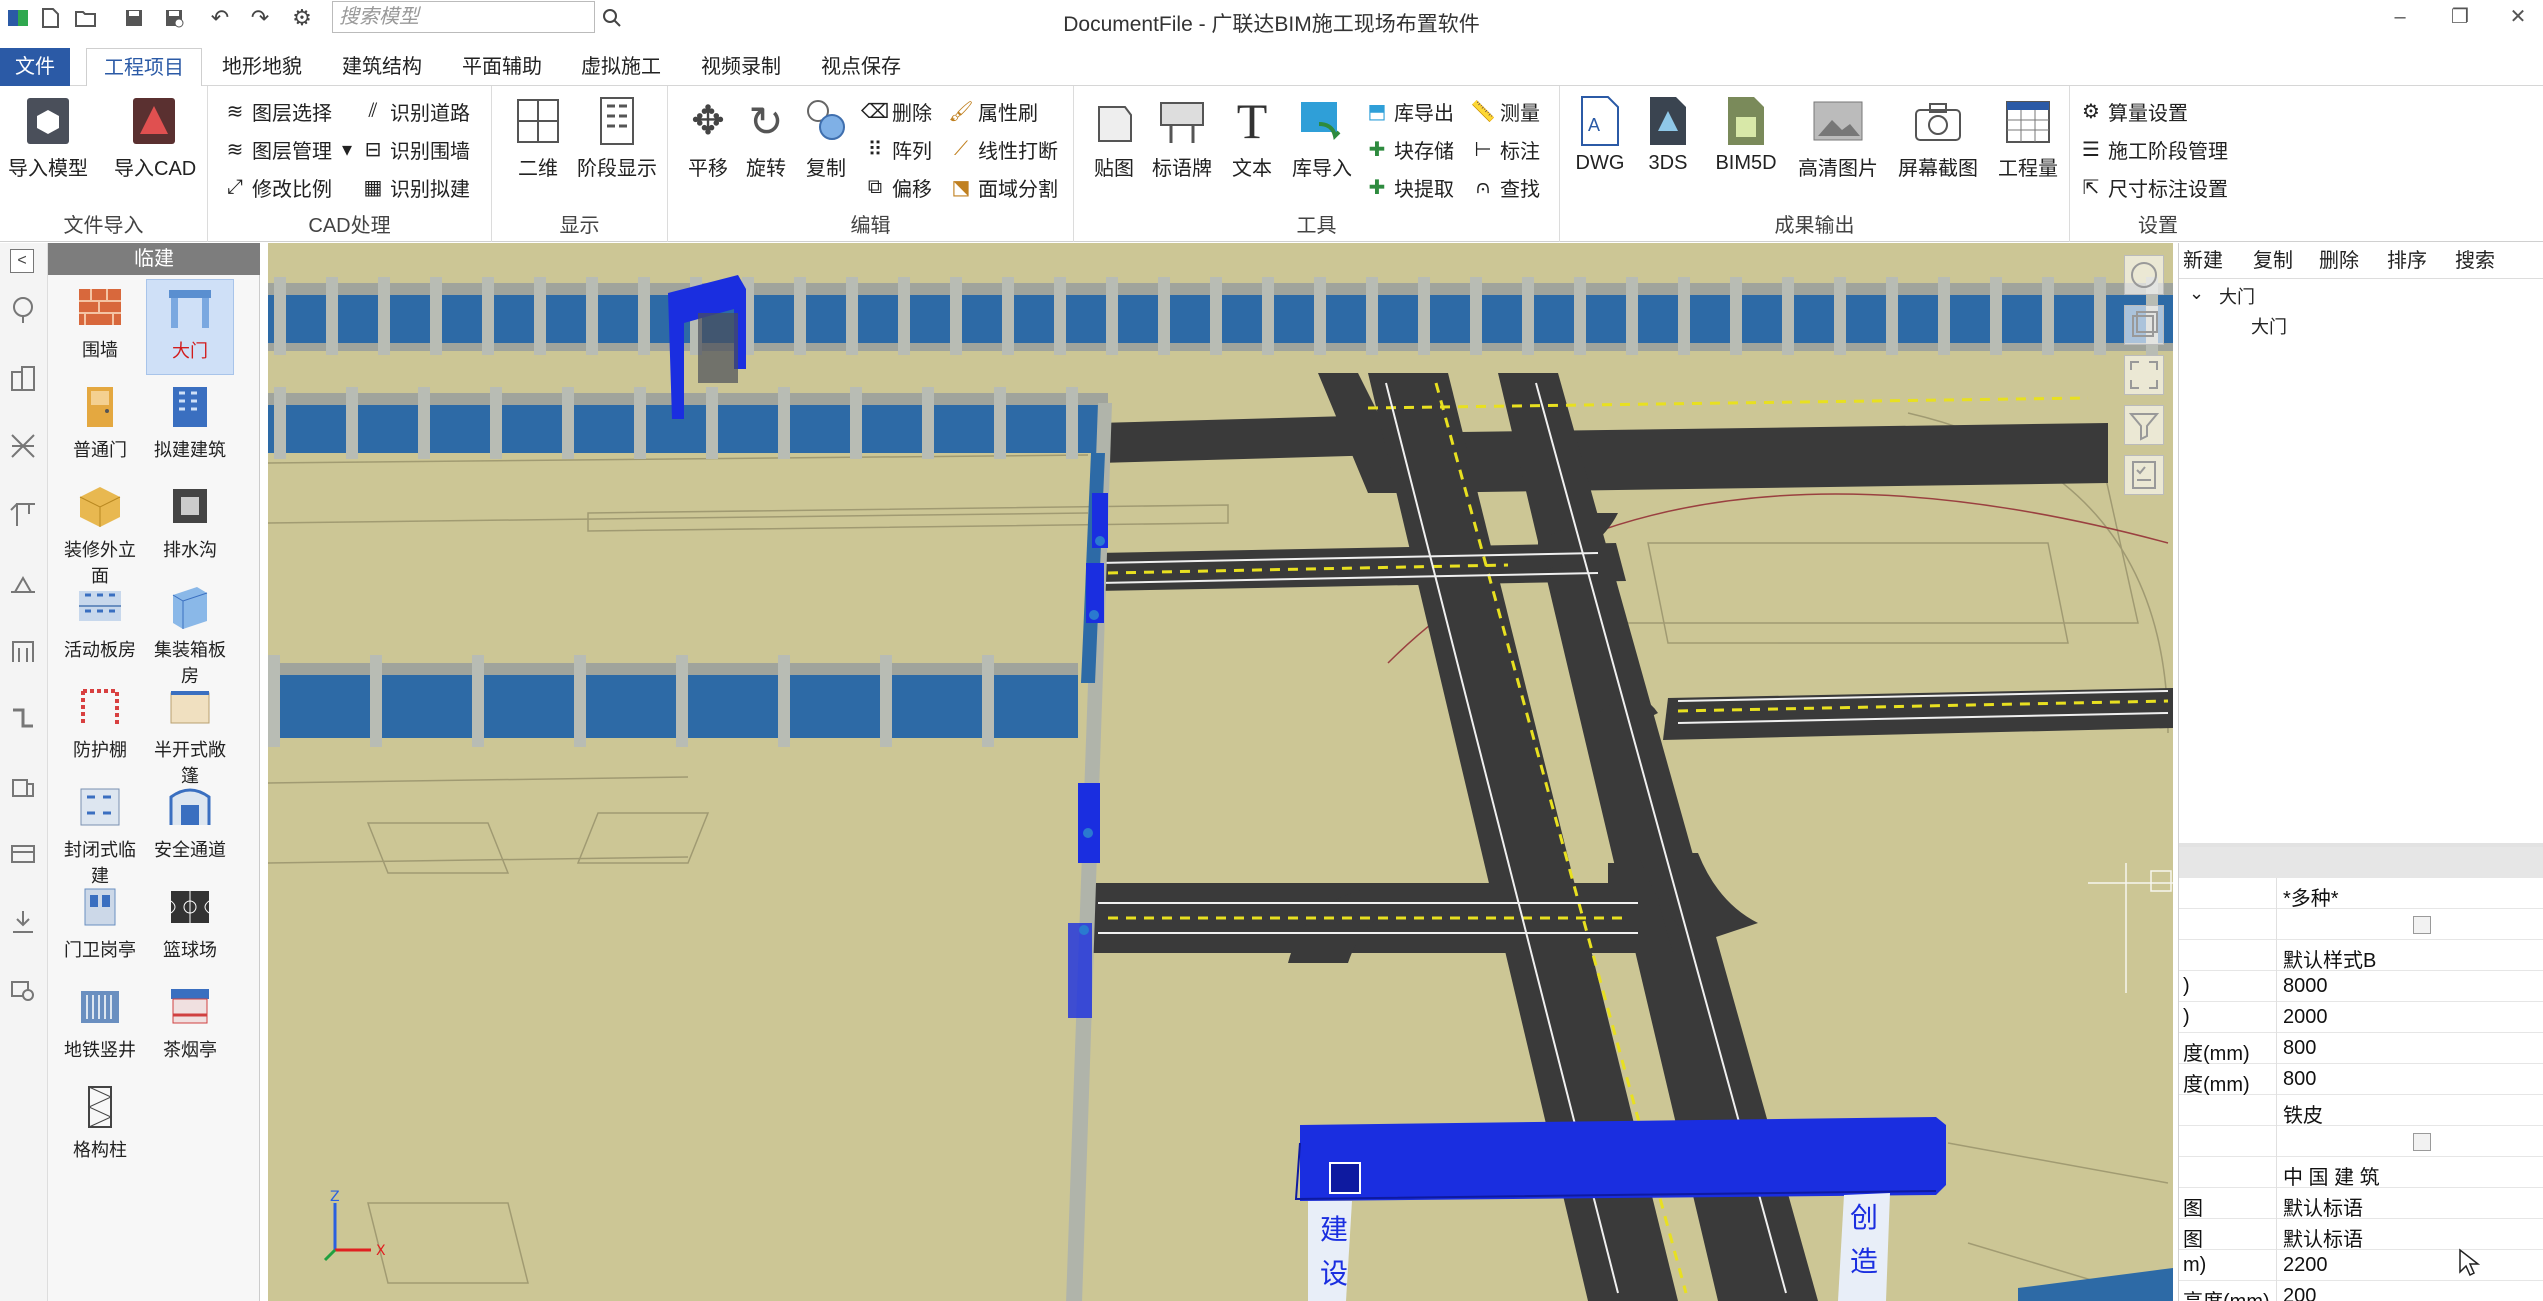 The image size is (2543, 1301). What do you see at coordinates (100, 1127) in the screenshot?
I see `palette-item-lattice-column: 格构柱` at bounding box center [100, 1127].